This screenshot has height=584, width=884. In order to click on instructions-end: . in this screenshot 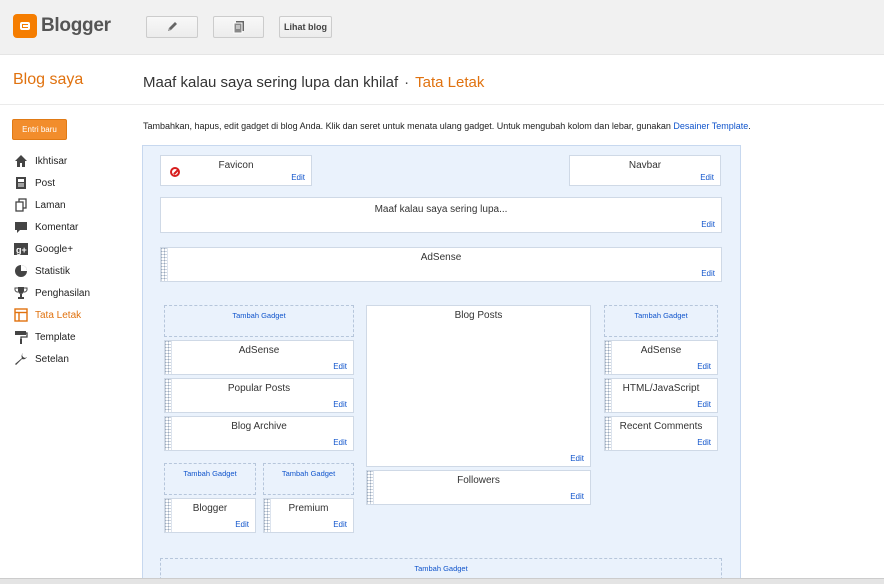, I will do `click(749, 126)`.